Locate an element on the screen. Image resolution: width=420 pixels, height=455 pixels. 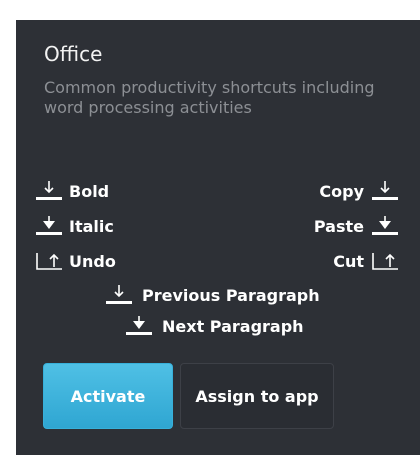
shortcut-next-paragraph: Next Paragraph is located at coordinates (214, 326).